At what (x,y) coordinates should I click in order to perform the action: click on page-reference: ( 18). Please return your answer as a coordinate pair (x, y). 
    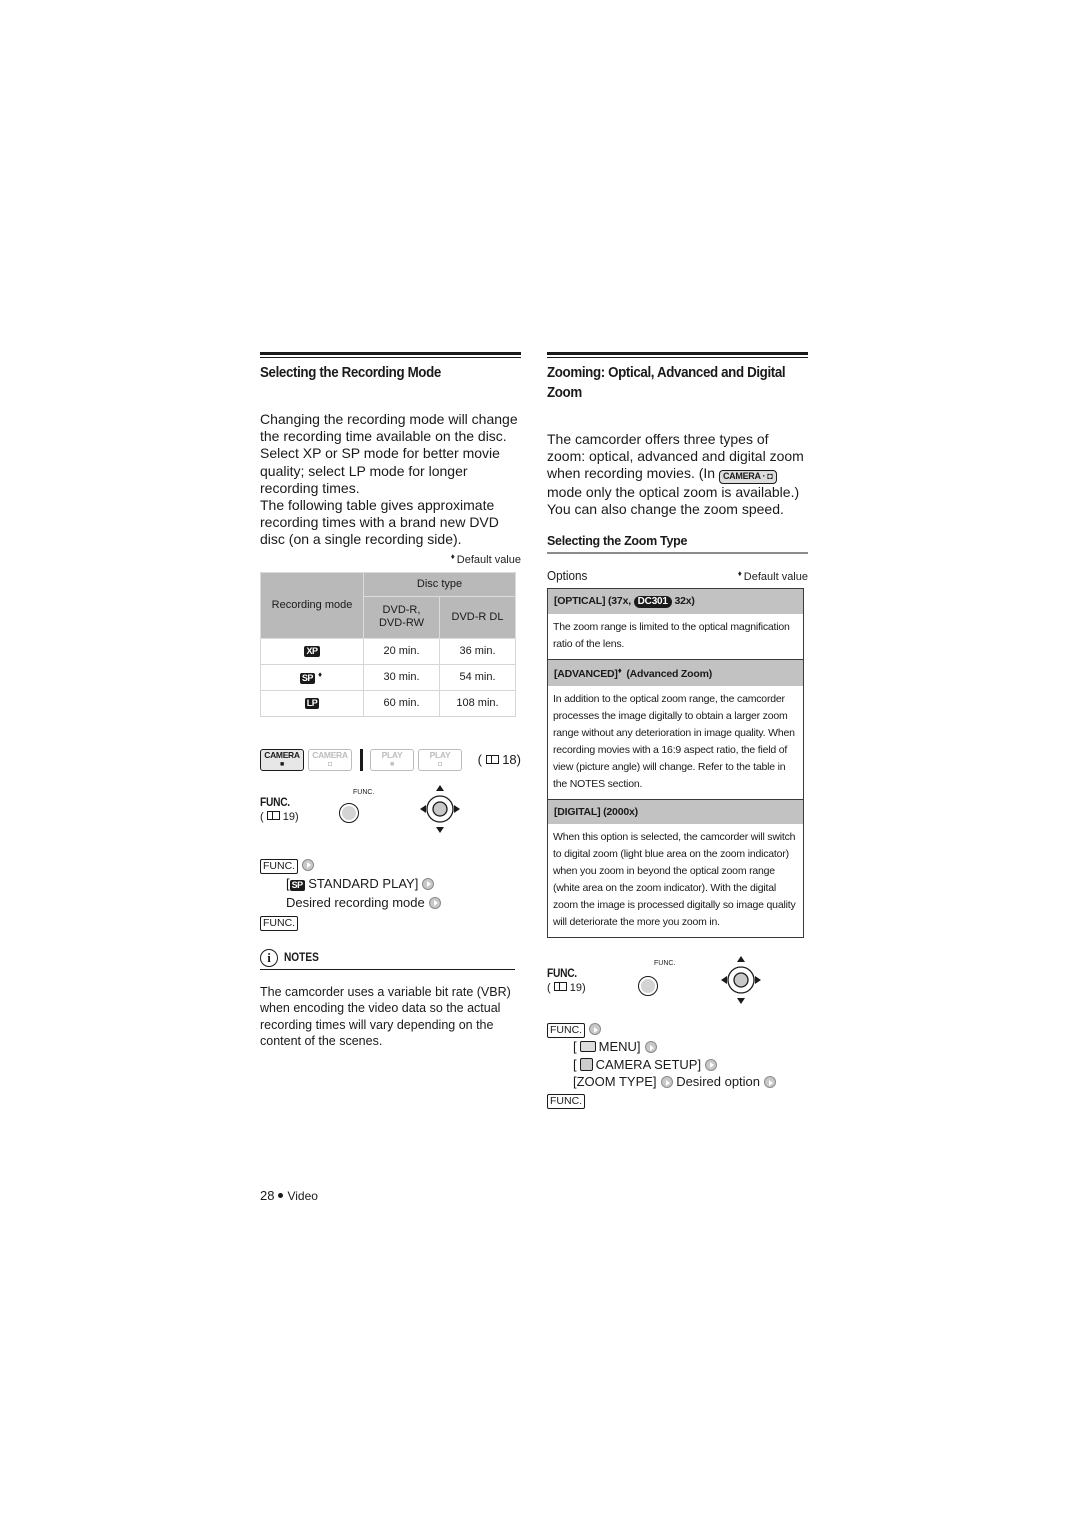
    Looking at the image, I should click on (499, 760).